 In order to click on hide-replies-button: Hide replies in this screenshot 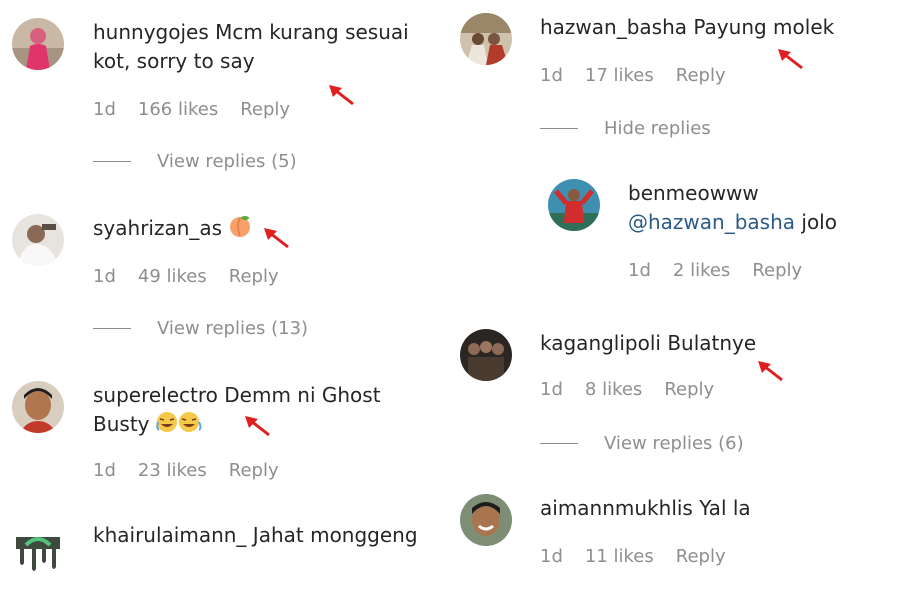, I will do `click(625, 128)`.